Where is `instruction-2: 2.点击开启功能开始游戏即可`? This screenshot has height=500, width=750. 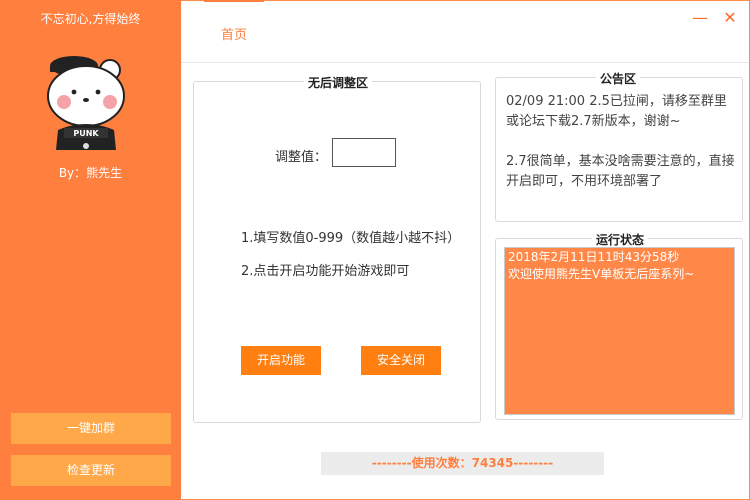
instruction-2: 2.点击开启功能开始游戏即可 is located at coordinates (325, 271).